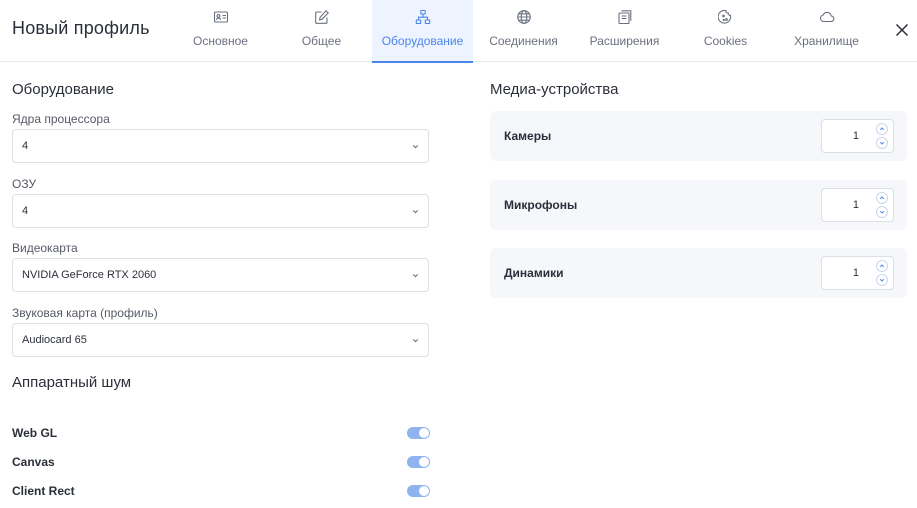 This screenshot has width=917, height=508. What do you see at coordinates (624, 41) in the screenshot?
I see `tab-label: Расширения` at bounding box center [624, 41].